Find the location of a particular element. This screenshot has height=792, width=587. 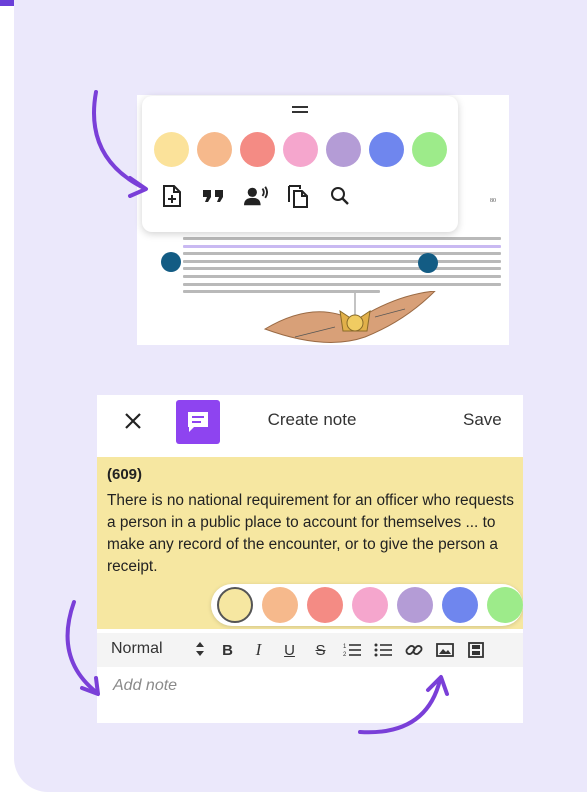

highlight-color-swatches is located at coordinates (300, 149).